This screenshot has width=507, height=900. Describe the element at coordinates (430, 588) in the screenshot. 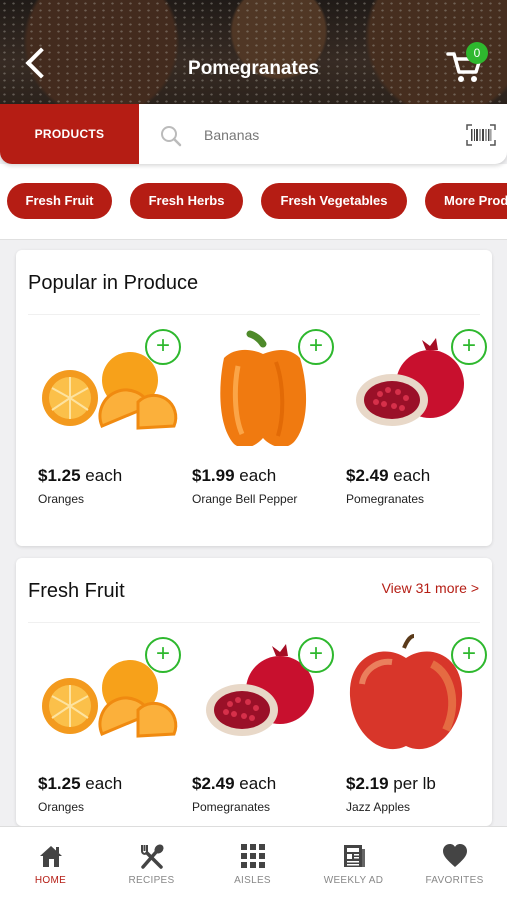

I see `view-more-link: View 31 more >` at that location.